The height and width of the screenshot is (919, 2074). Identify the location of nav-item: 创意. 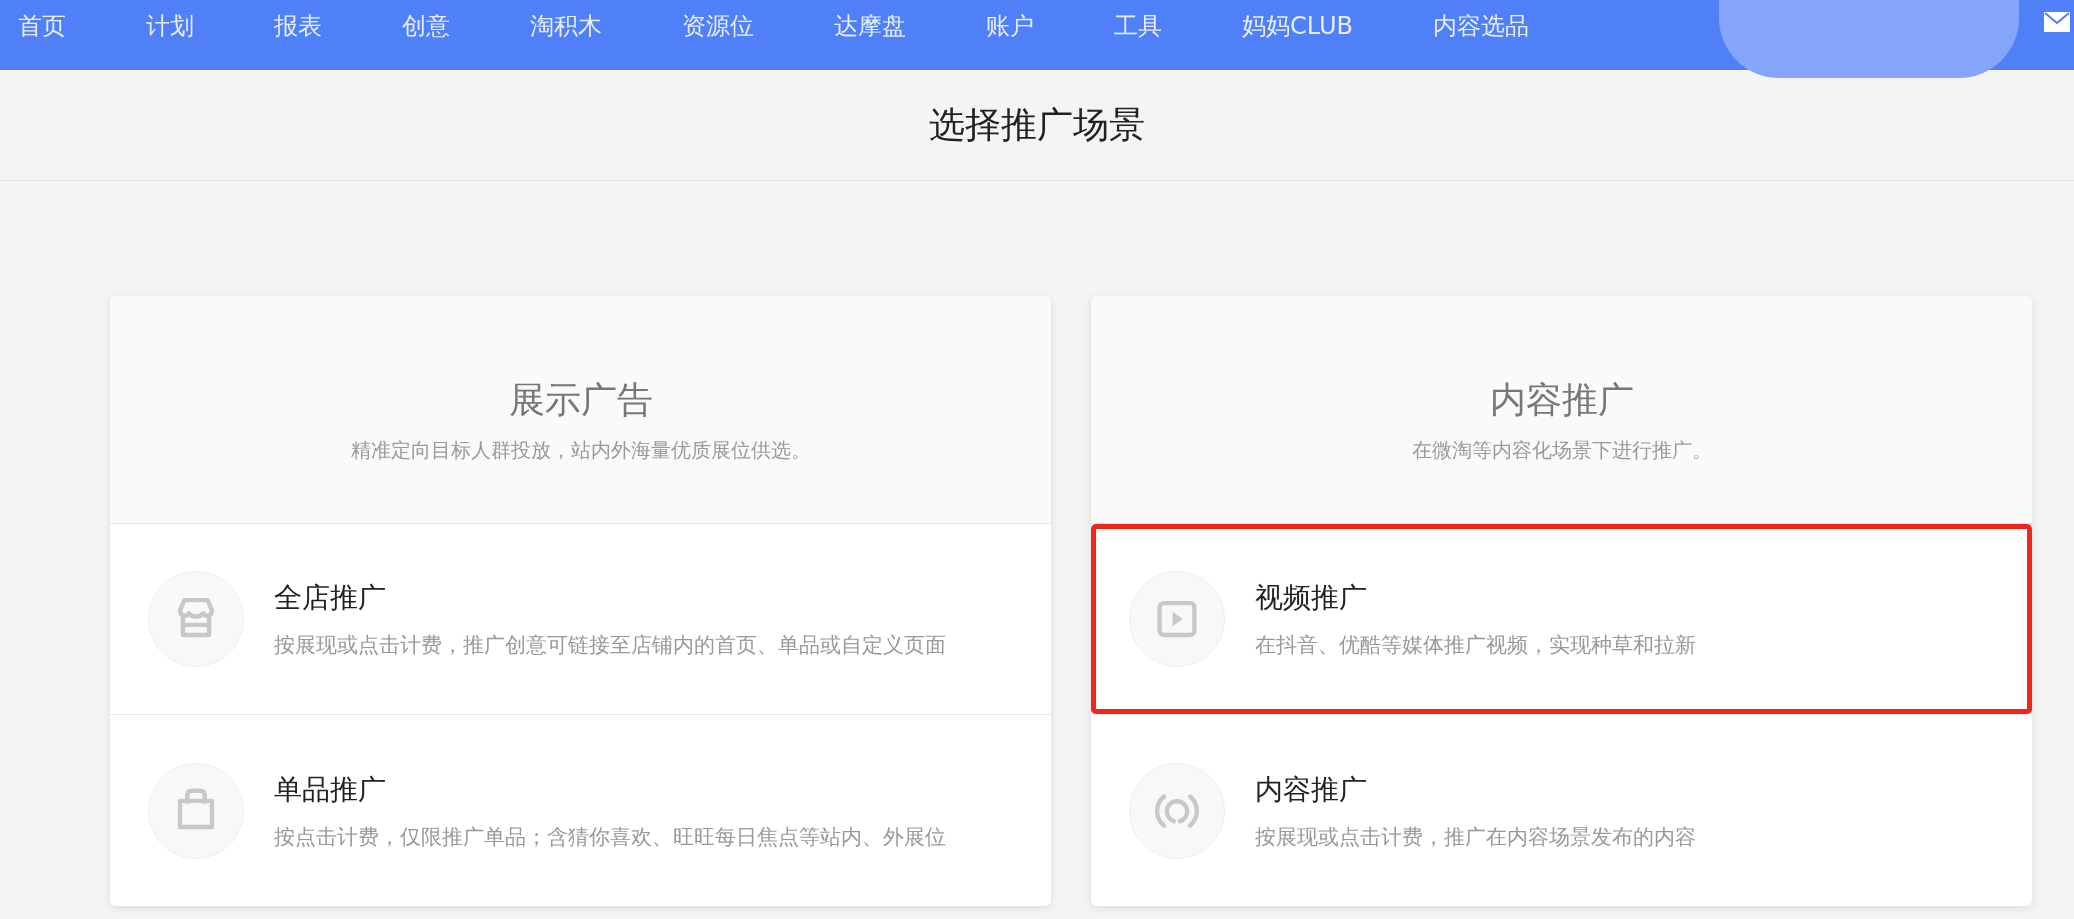
(426, 21).